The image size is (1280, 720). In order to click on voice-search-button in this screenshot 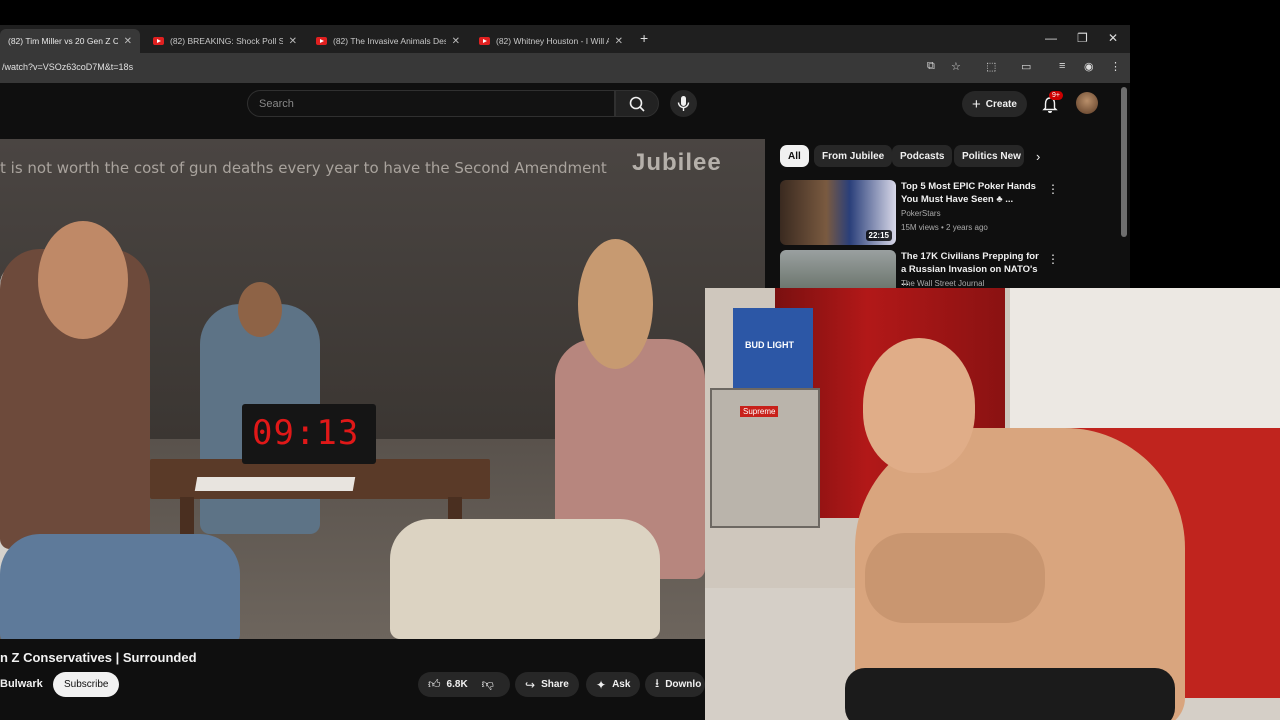, I will do `click(683, 103)`.